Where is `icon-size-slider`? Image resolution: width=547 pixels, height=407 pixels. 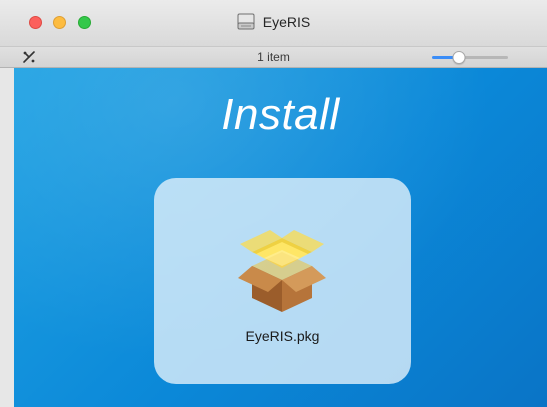
icon-size-slider is located at coordinates (470, 57).